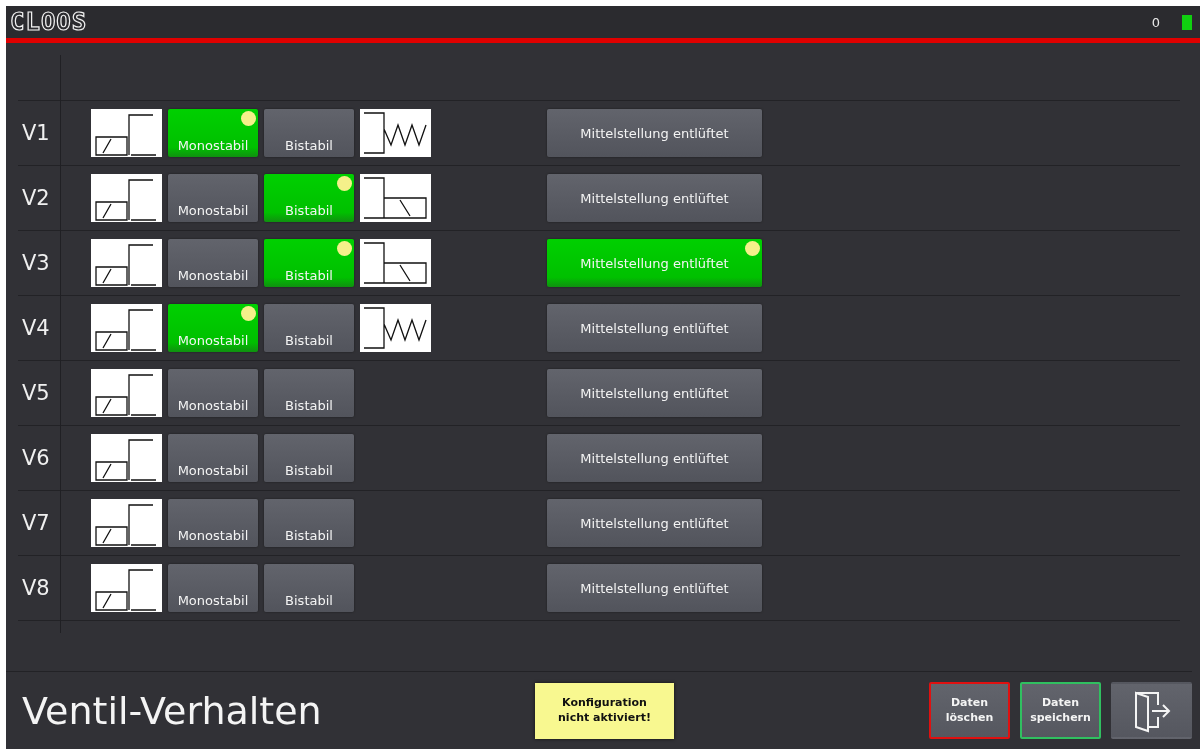 Image resolution: width=1200 pixels, height=749 pixels. Describe the element at coordinates (604, 710) in the screenshot. I see `warning-banner: Konfiguration nicht aktiviert!` at that location.